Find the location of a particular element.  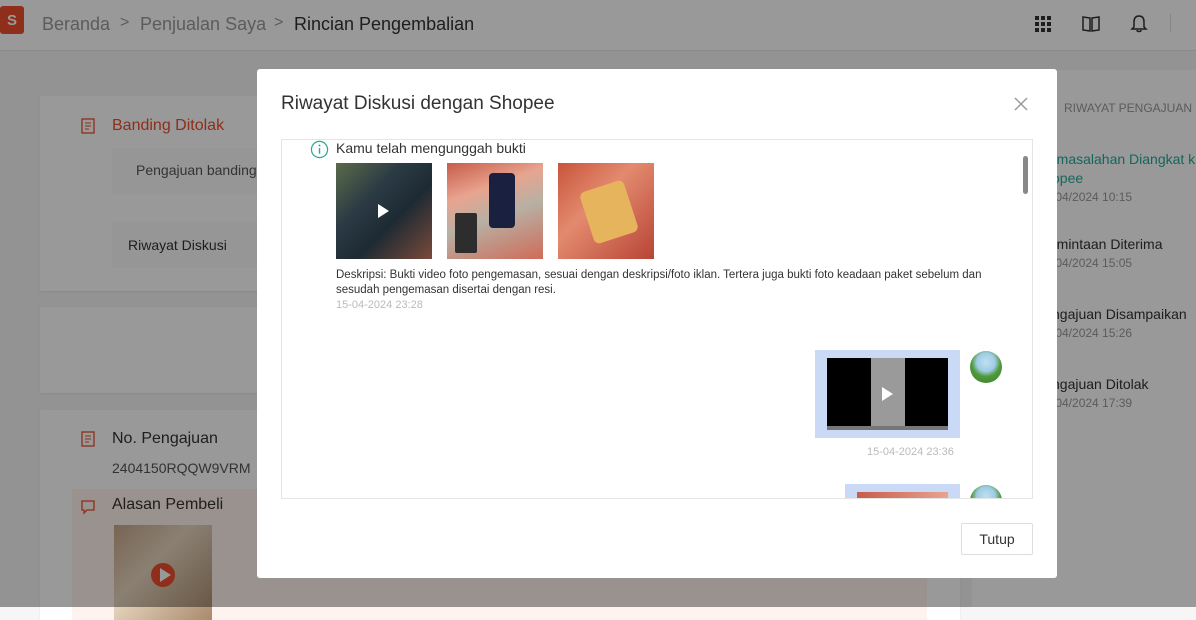

evidence-video-thumbnail is located at coordinates (384, 211).